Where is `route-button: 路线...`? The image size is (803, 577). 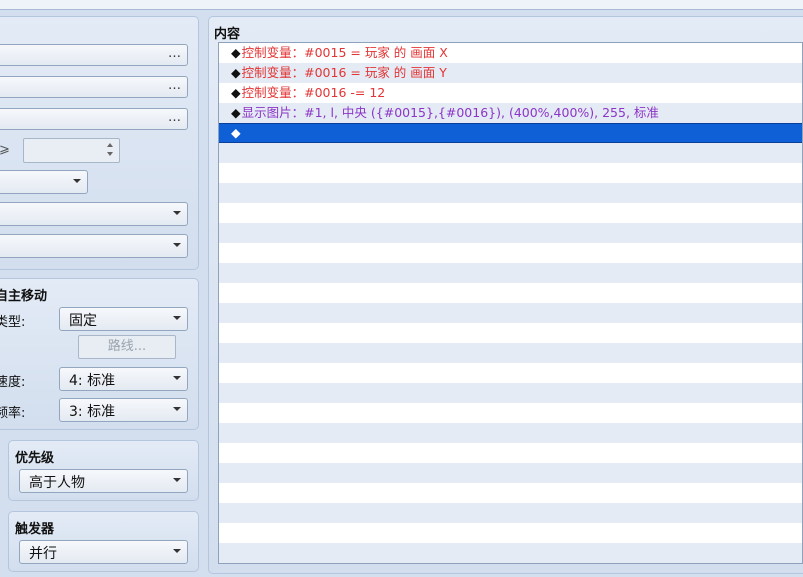 route-button: 路线... is located at coordinates (127, 347).